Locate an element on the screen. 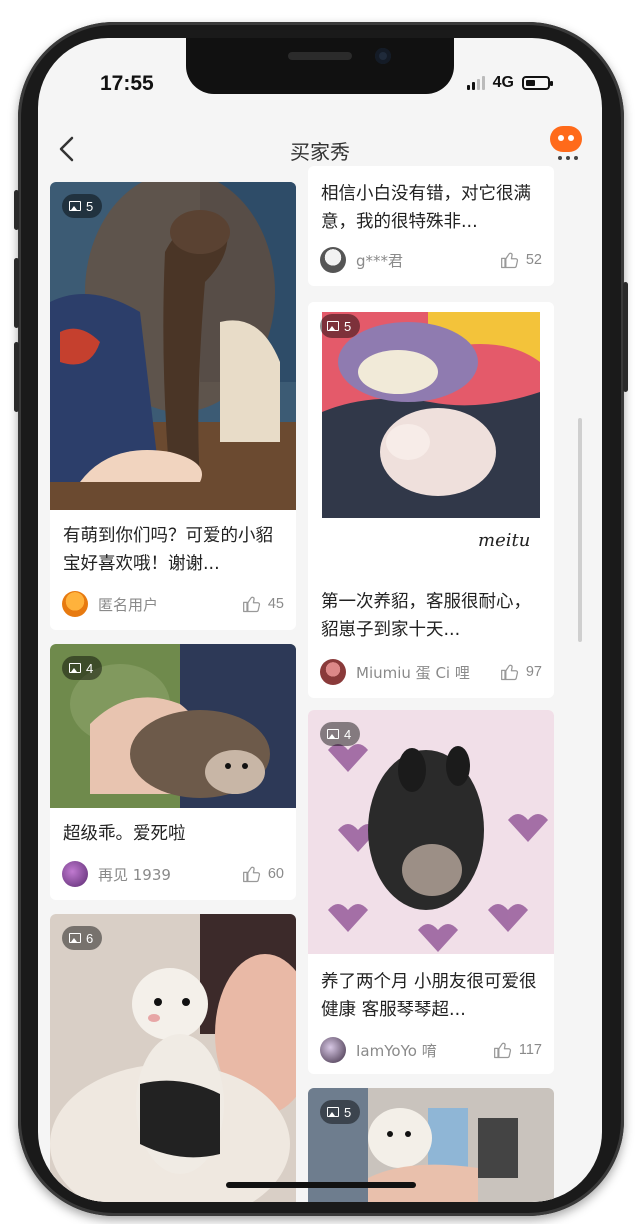 The height and width of the screenshot is (1224, 640). mute-switch is located at coordinates (16, 210).